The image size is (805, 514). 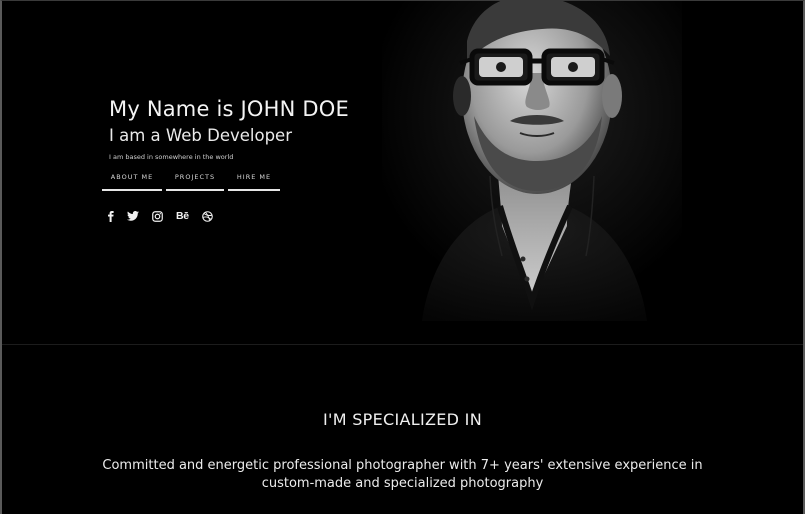 I want to click on behance-label: Bē, so click(x=182, y=216).